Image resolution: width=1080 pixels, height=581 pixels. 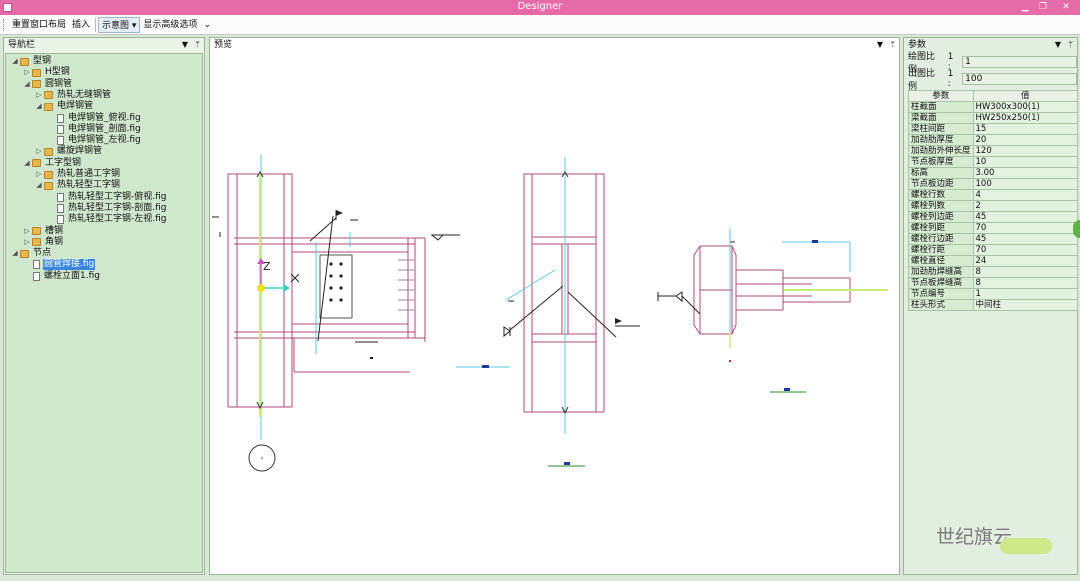 What do you see at coordinates (1025, 129) in the screenshot?
I see `param-value-cell: 15` at bounding box center [1025, 129].